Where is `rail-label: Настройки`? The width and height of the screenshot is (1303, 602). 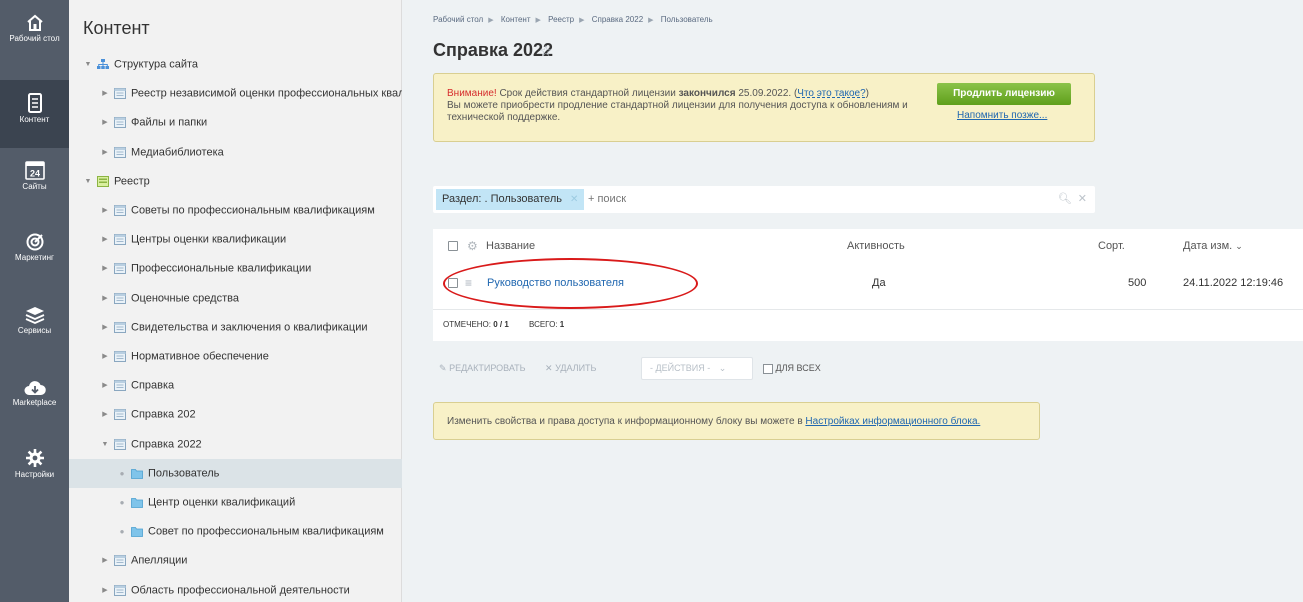
rail-label: Настройки is located at coordinates (34, 474).